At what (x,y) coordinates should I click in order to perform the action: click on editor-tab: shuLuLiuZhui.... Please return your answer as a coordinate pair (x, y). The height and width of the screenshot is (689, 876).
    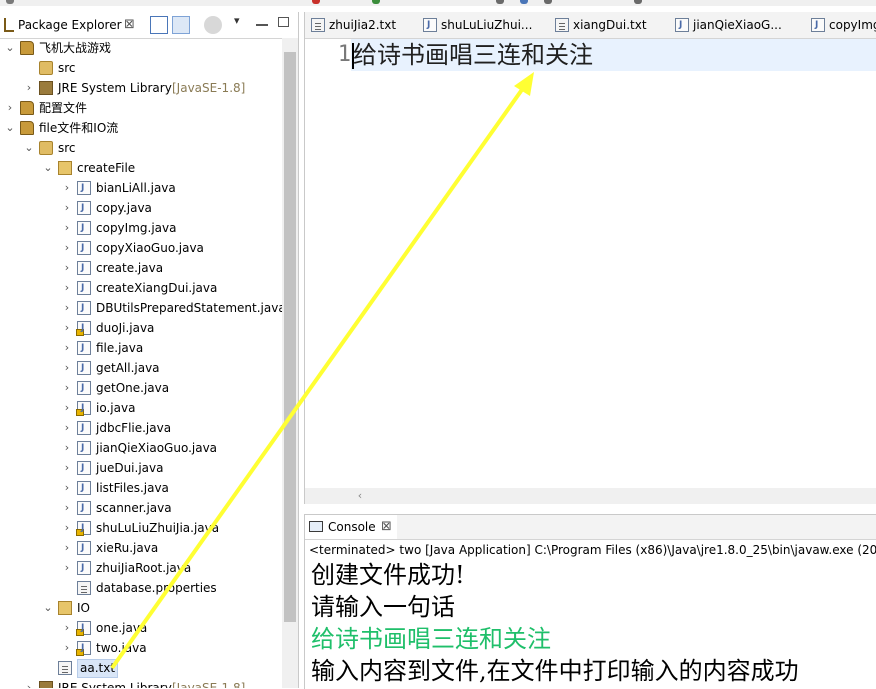
    Looking at the image, I should click on (483, 25).